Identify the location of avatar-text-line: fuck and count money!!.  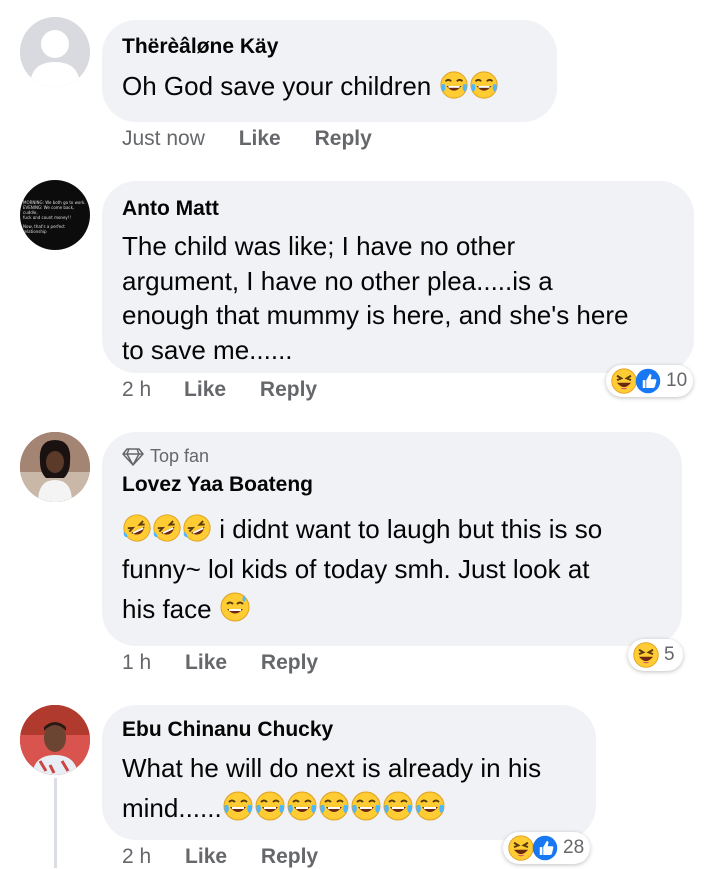
(47, 217).